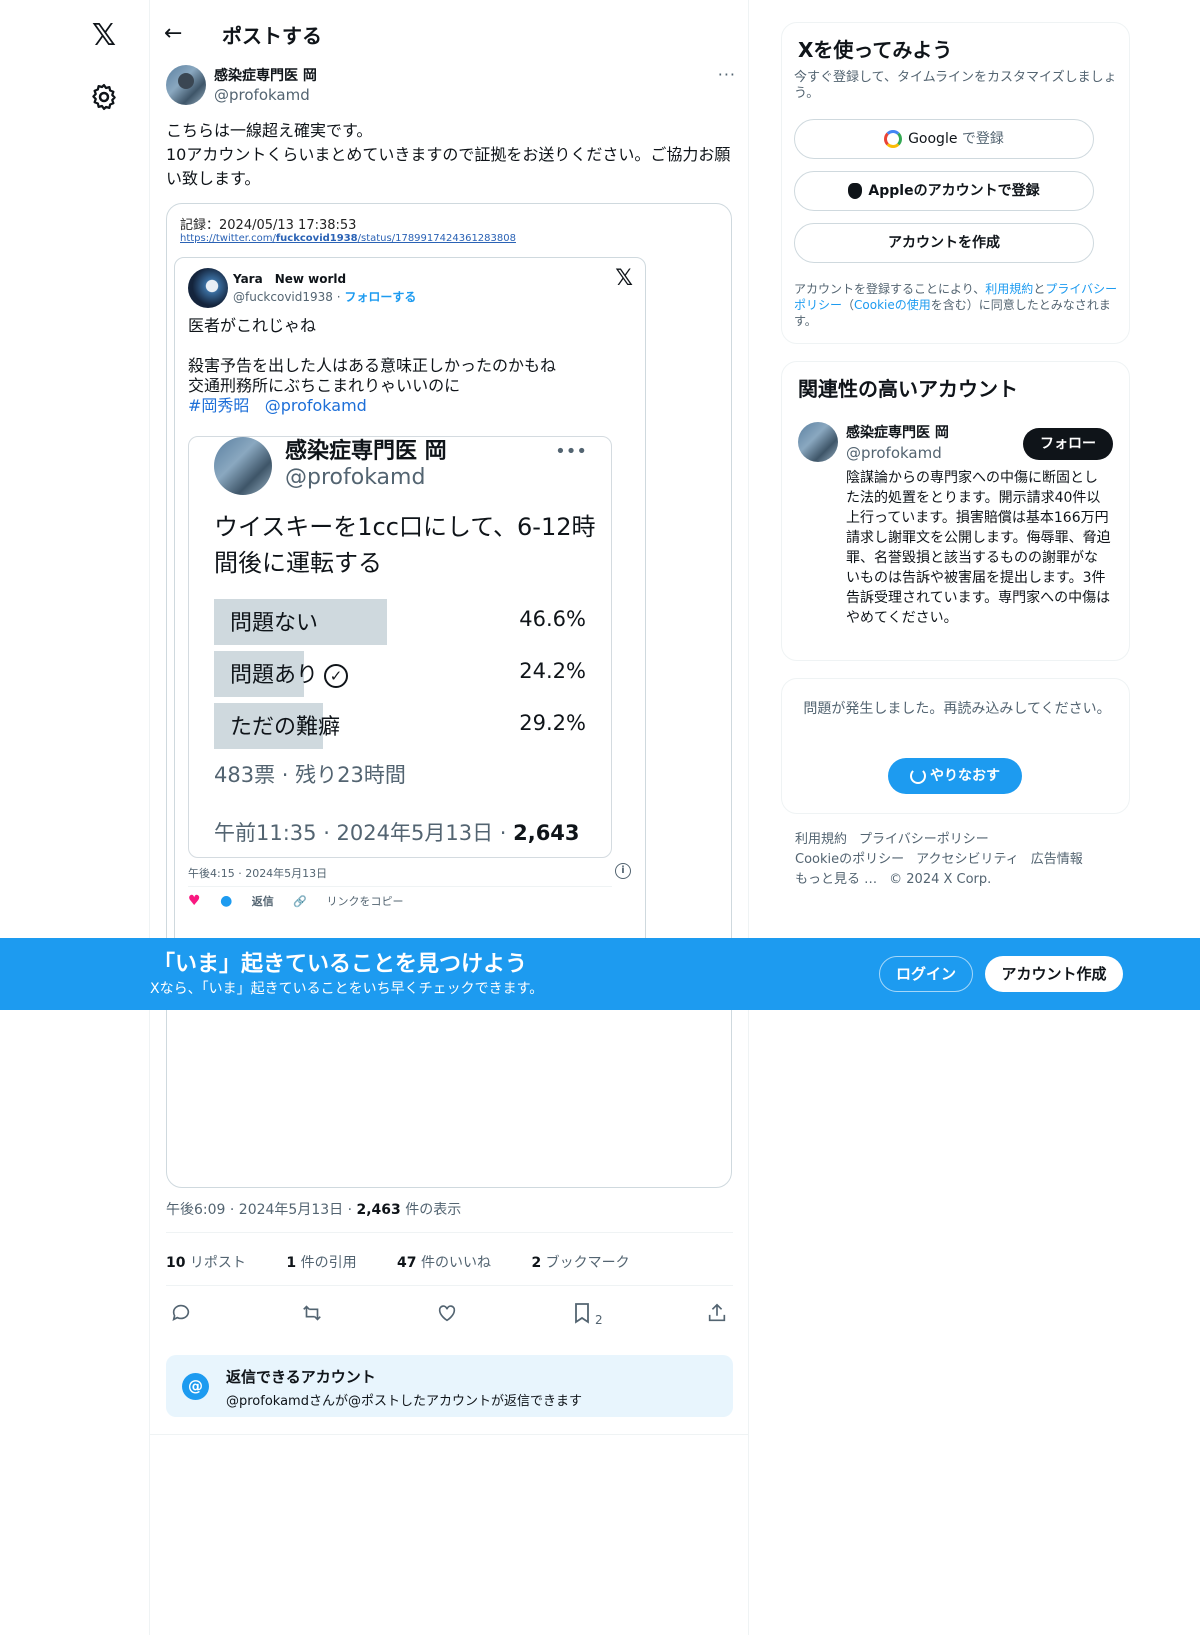 This screenshot has height=1635, width=1200. I want to click on post-author: 感染症専門医 岡 @profokamd ···, so click(451, 86).